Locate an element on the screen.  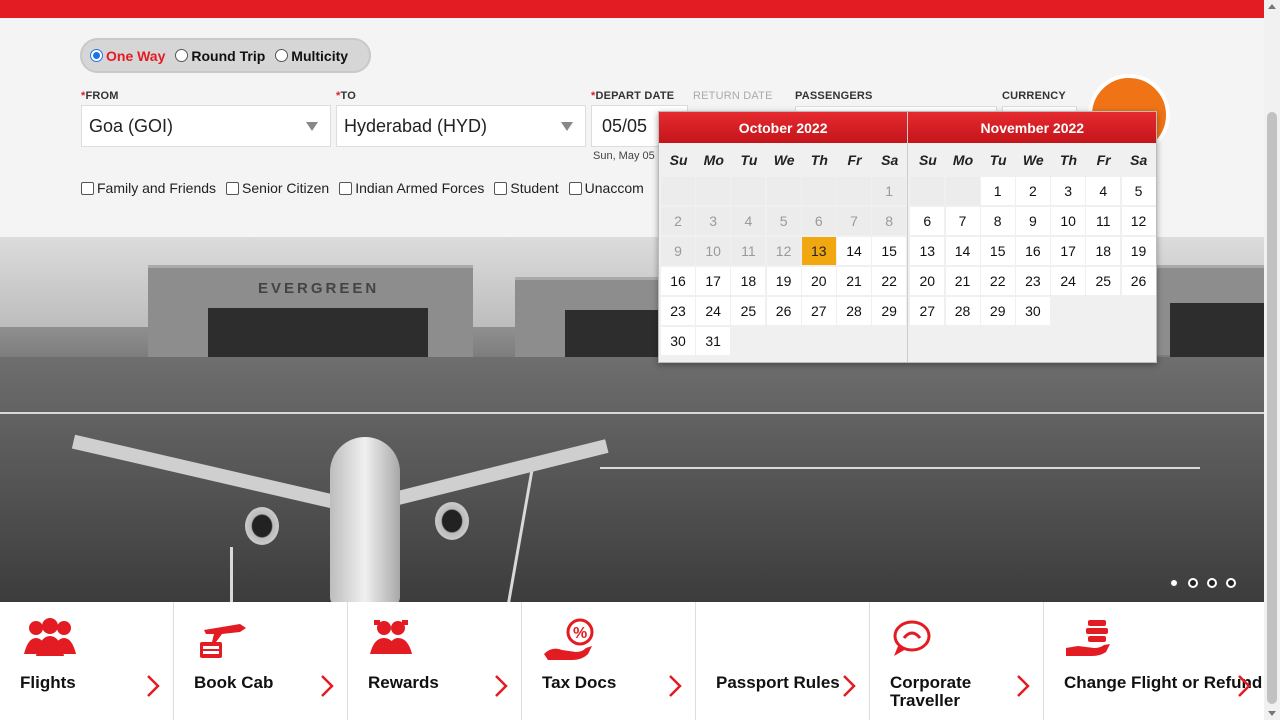
service-tile-rewards: Rewards is located at coordinates (435, 661).